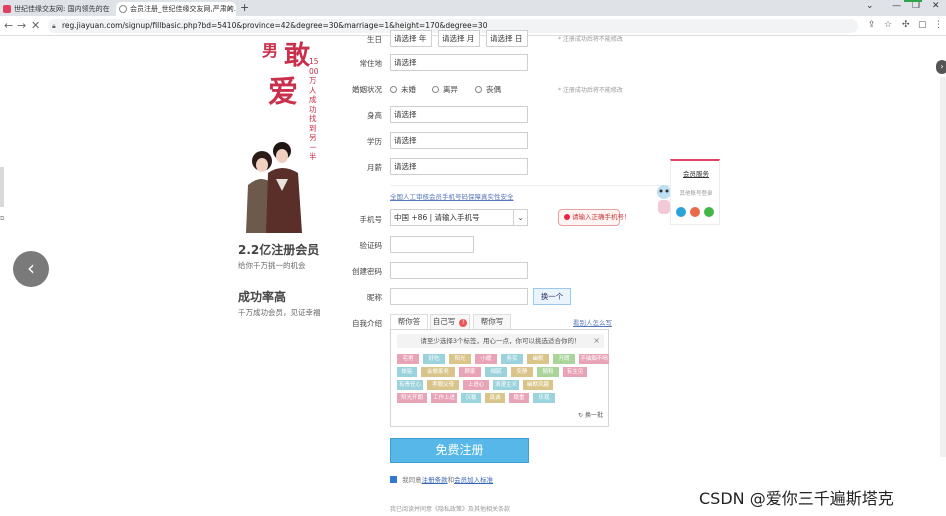  What do you see at coordinates (681, 212) in the screenshot?
I see `qq-login-icon` at bounding box center [681, 212].